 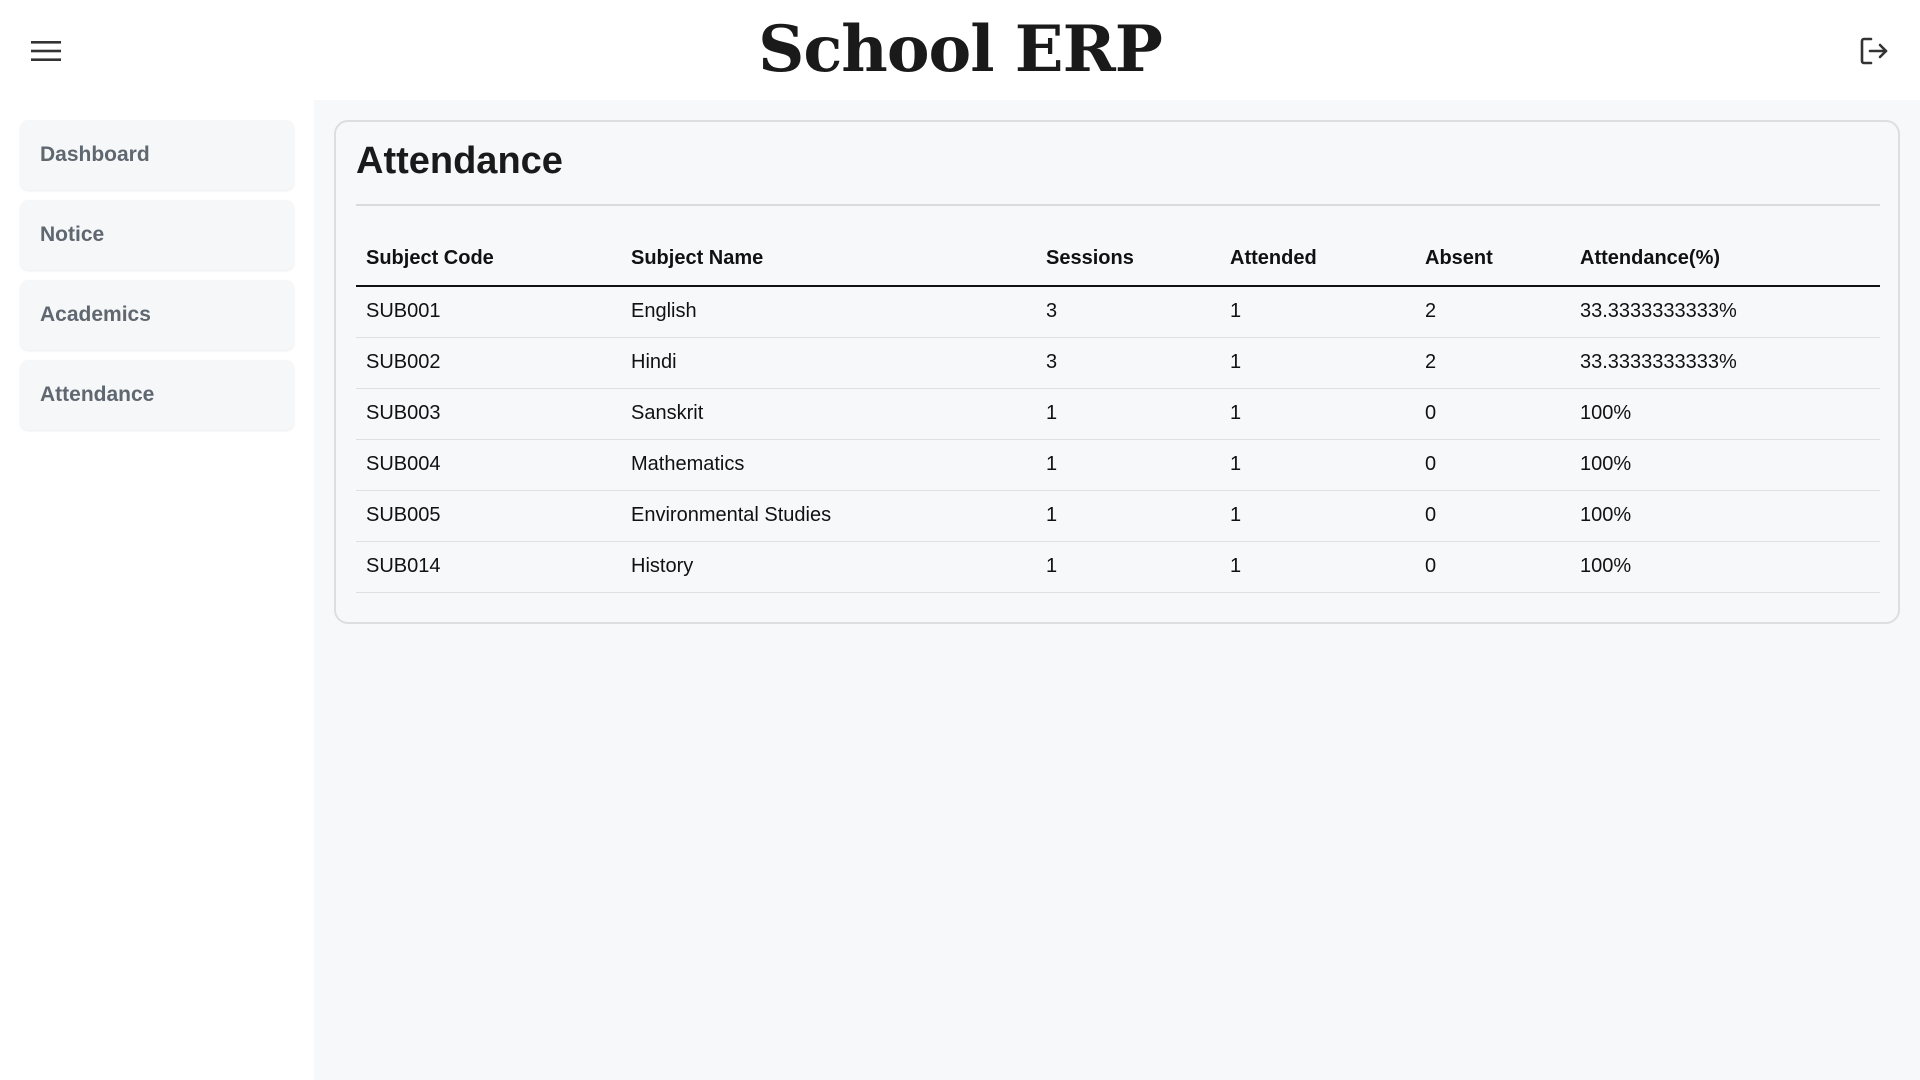 What do you see at coordinates (157, 155) in the screenshot?
I see `sidebar-item-dashboard: Dashboard` at bounding box center [157, 155].